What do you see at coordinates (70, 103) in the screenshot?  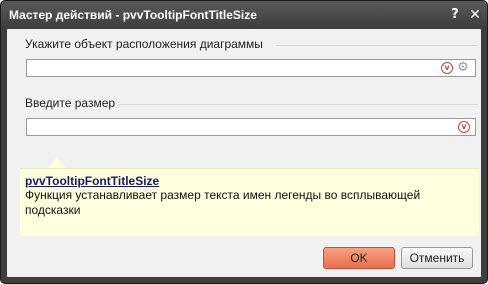 I see `size-label: Введите размер` at bounding box center [70, 103].